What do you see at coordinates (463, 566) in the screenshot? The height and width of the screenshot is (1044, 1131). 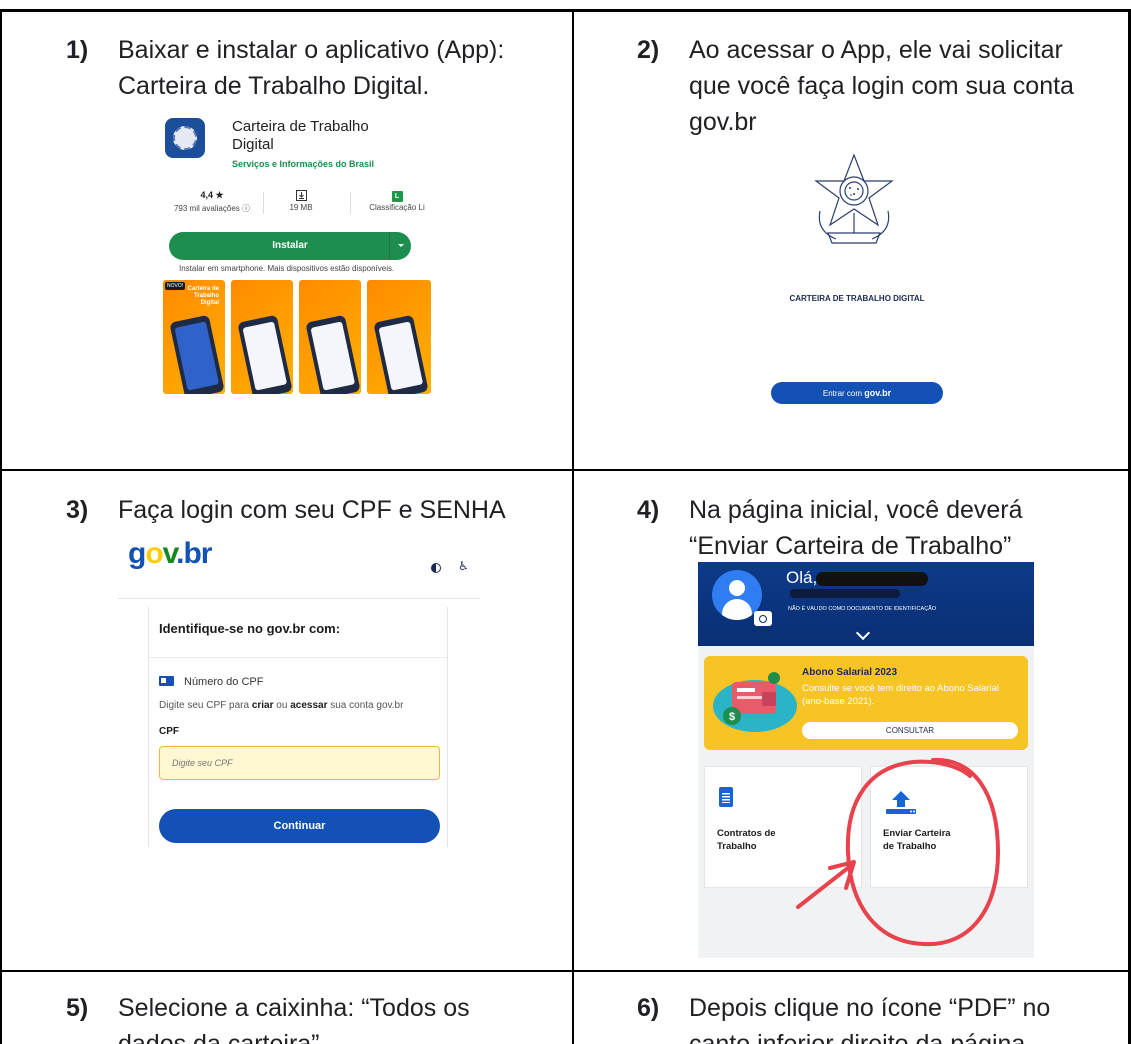 I see `accessibility-icon: ♿︎` at bounding box center [463, 566].